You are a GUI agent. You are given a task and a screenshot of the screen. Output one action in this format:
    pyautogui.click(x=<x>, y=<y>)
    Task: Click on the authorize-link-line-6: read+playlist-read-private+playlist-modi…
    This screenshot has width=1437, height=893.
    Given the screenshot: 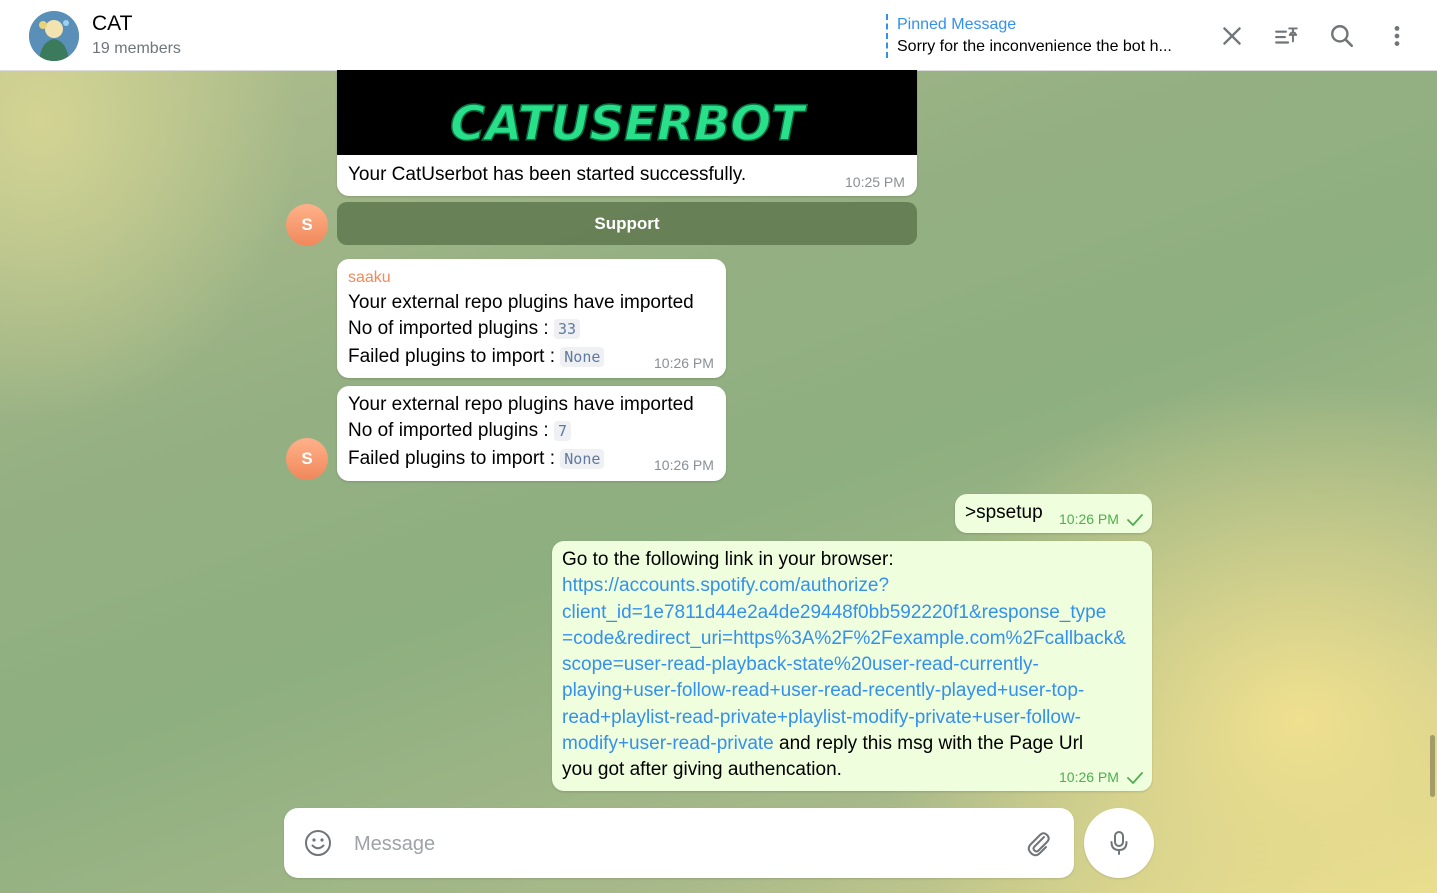 What is the action you would take?
    pyautogui.click(x=844, y=718)
    